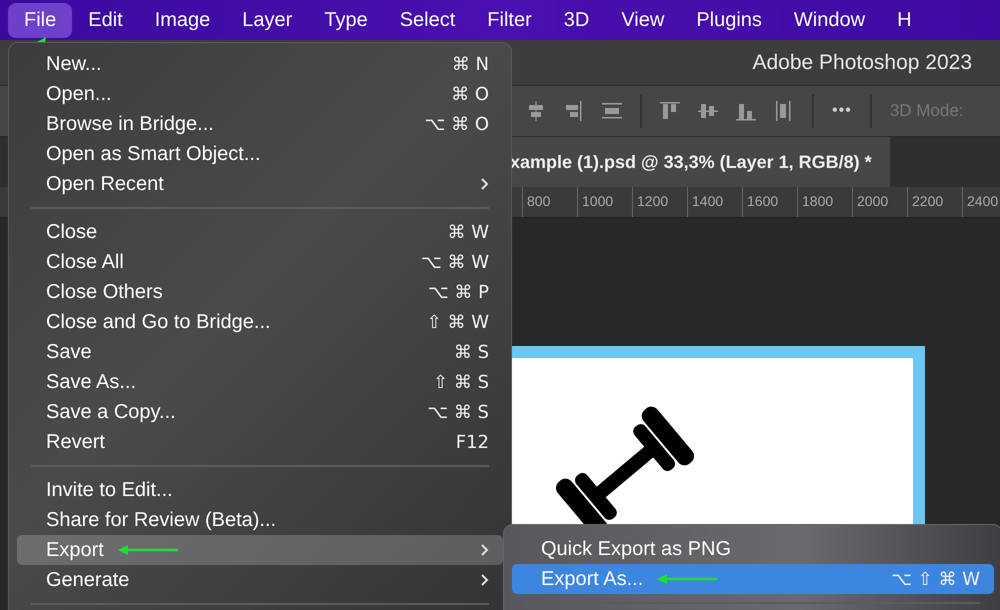  Describe the element at coordinates (659, 202) in the screenshot. I see `ruler-label: 1200` at that location.